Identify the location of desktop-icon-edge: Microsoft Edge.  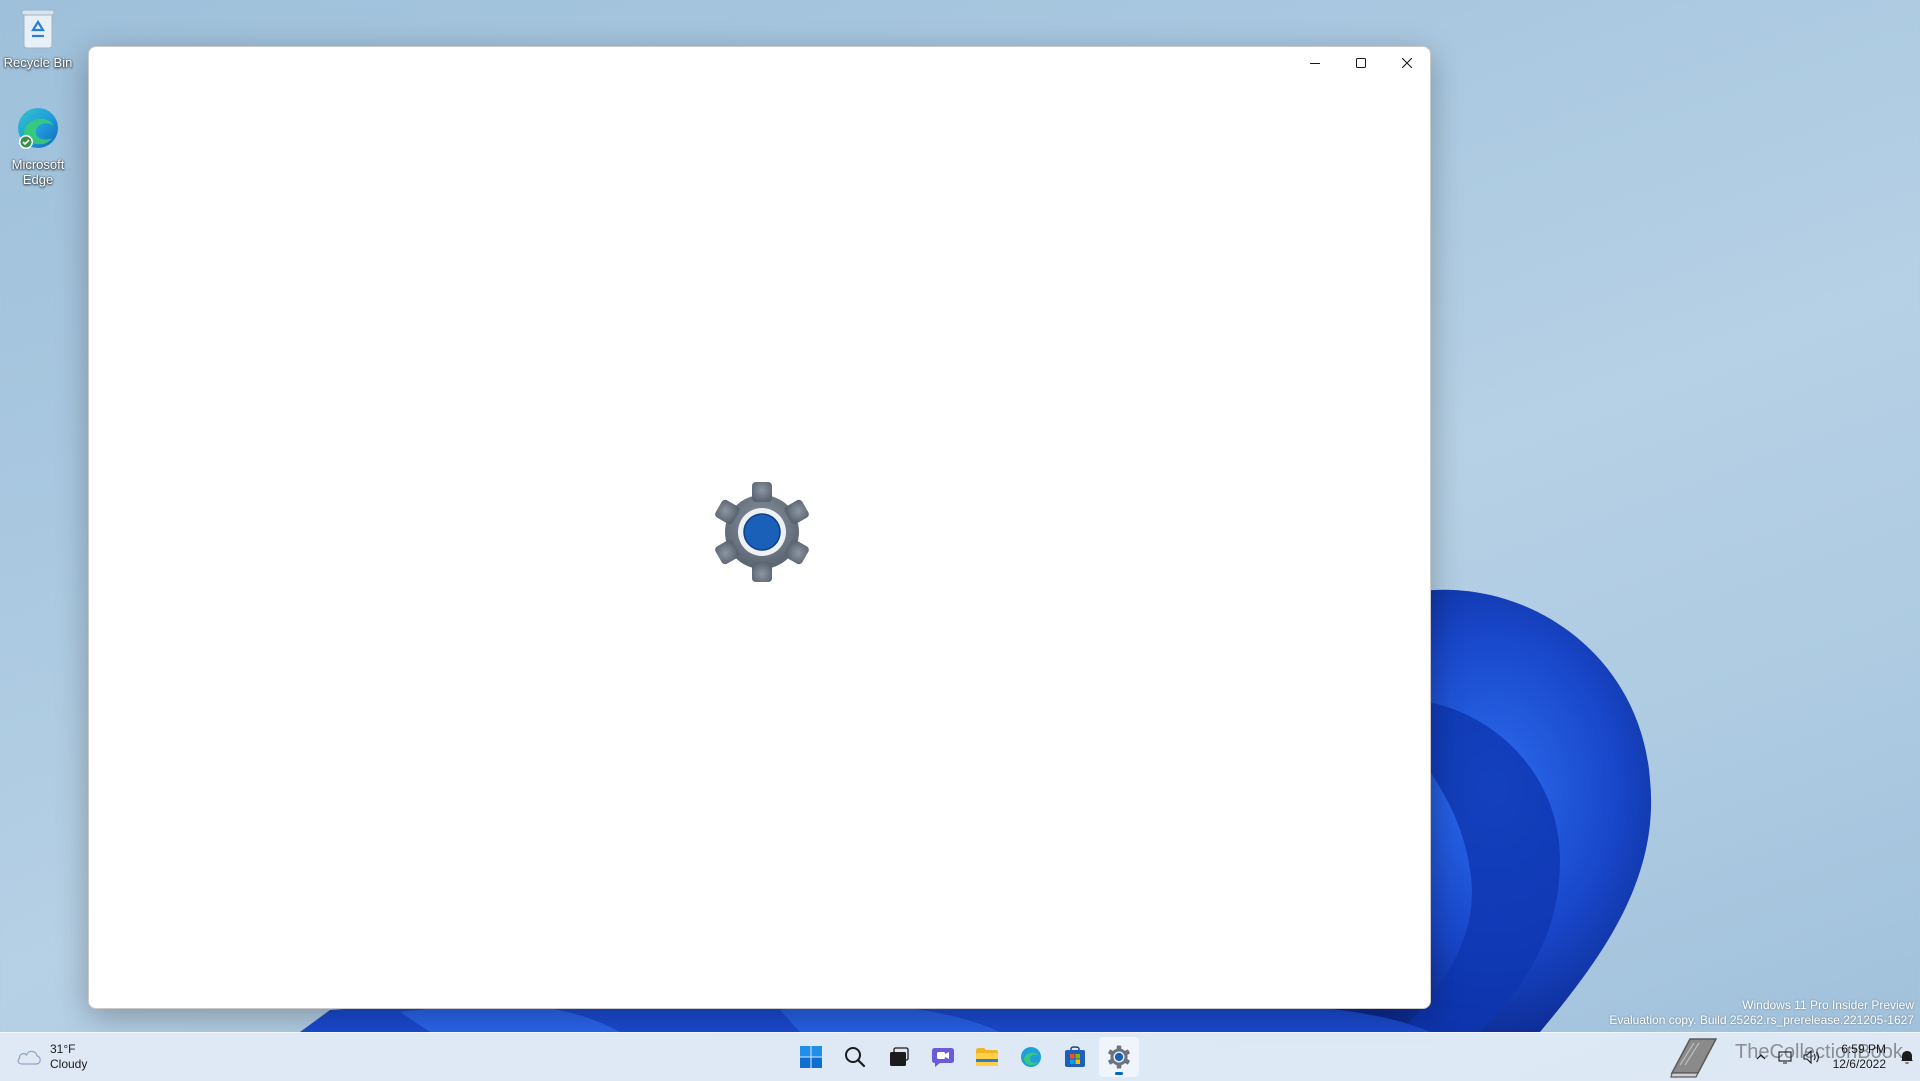
(38, 145).